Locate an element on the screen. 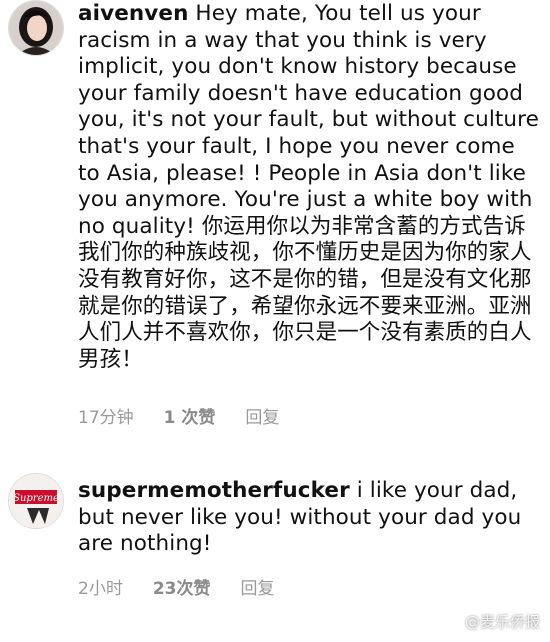 The width and height of the screenshot is (550, 642). weibo-icon is located at coordinates (448, 622).